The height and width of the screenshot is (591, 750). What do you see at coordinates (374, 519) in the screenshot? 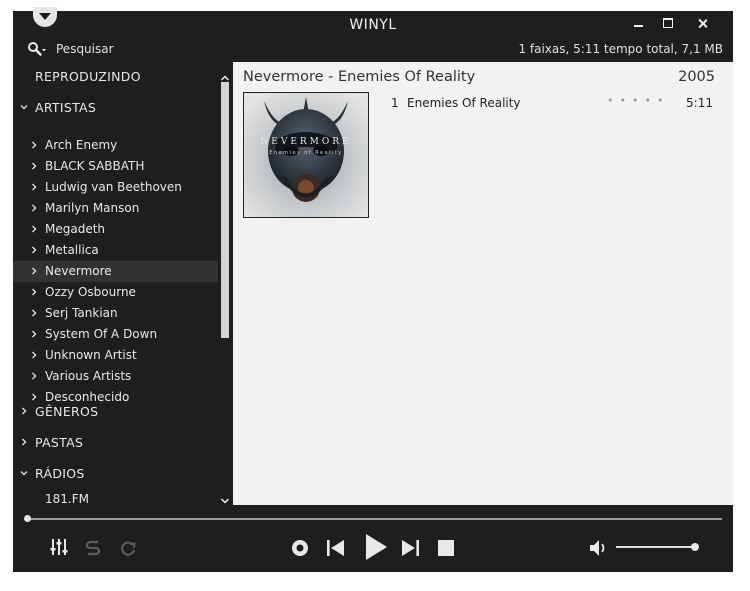
I see `seek-bar` at bounding box center [374, 519].